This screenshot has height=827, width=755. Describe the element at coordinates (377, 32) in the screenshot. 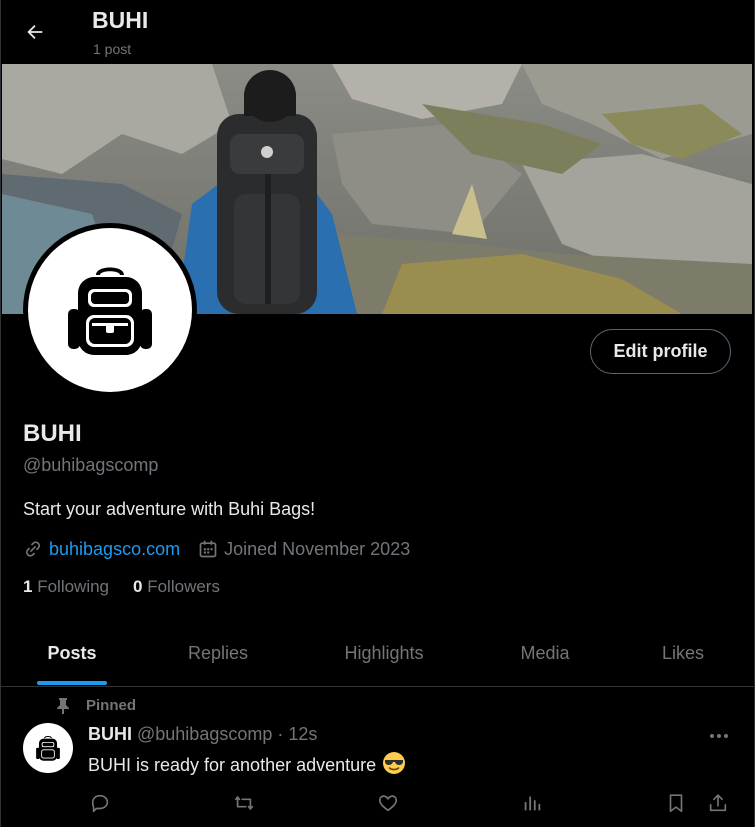

I see `top-bar: BUHI 1 post` at that location.